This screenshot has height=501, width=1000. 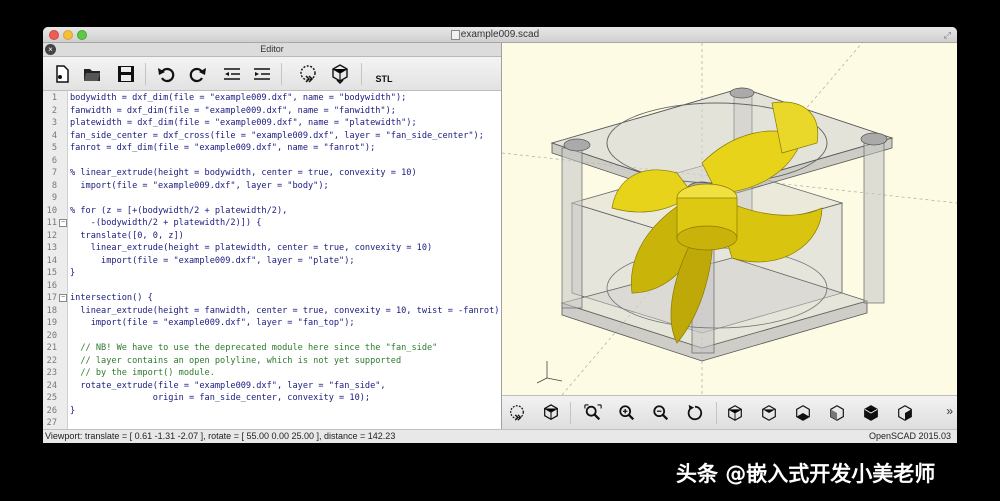 I want to click on viewer-toolbar: », so click(x=729, y=412).